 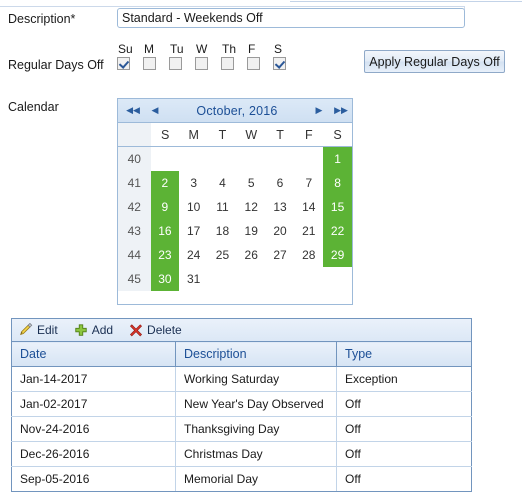 What do you see at coordinates (165, 279) in the screenshot?
I see `calendar-day-cell: 30` at bounding box center [165, 279].